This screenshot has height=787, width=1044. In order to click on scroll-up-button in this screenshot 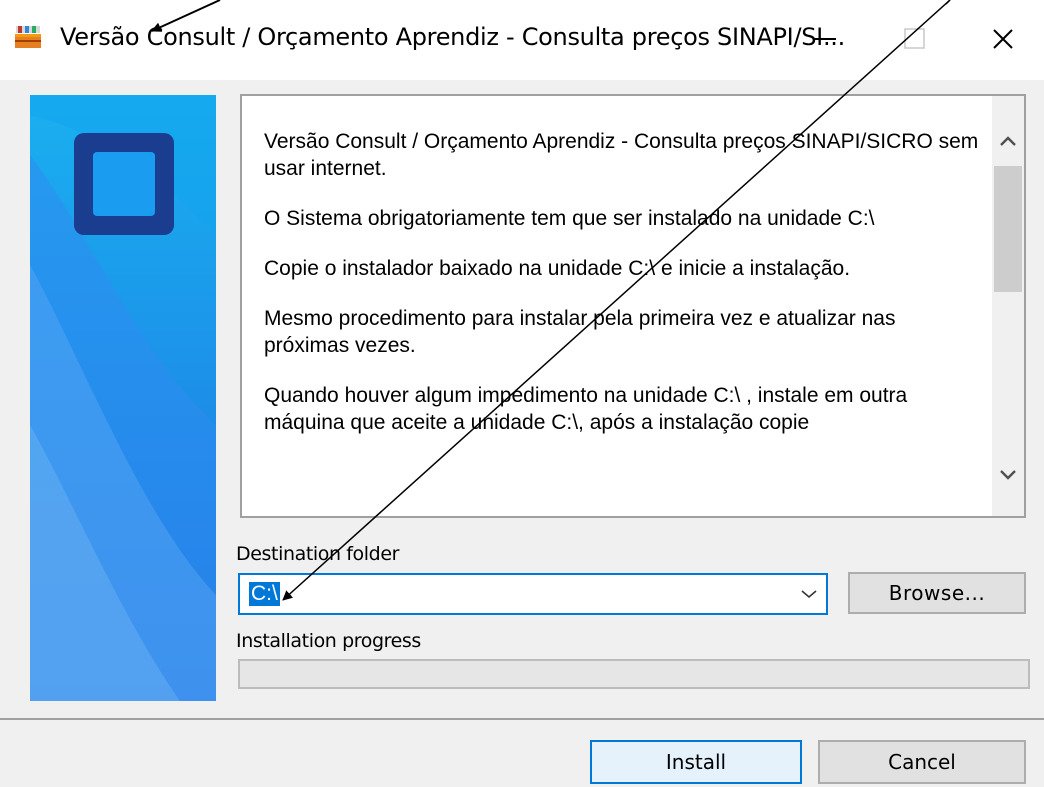, I will do `click(1008, 141)`.